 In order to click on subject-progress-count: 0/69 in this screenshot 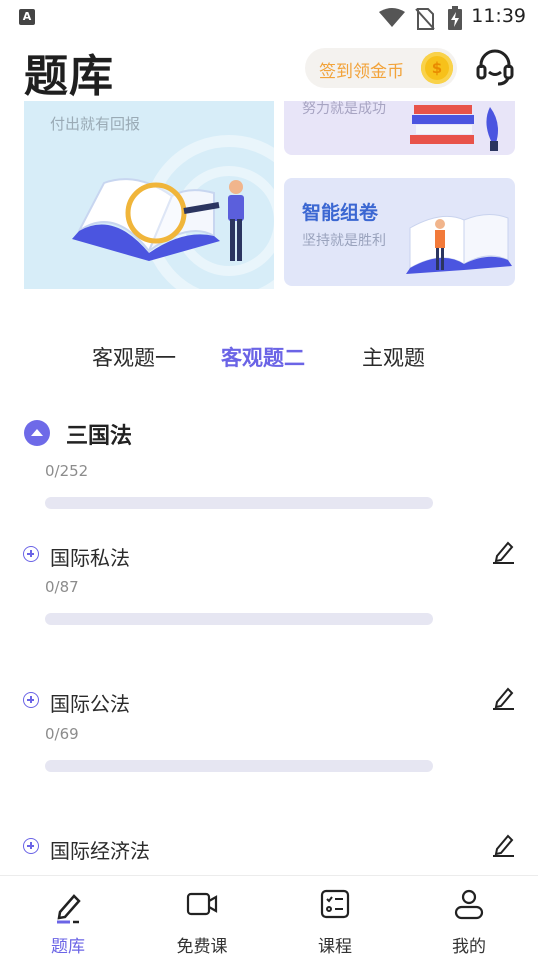, I will do `click(62, 734)`.